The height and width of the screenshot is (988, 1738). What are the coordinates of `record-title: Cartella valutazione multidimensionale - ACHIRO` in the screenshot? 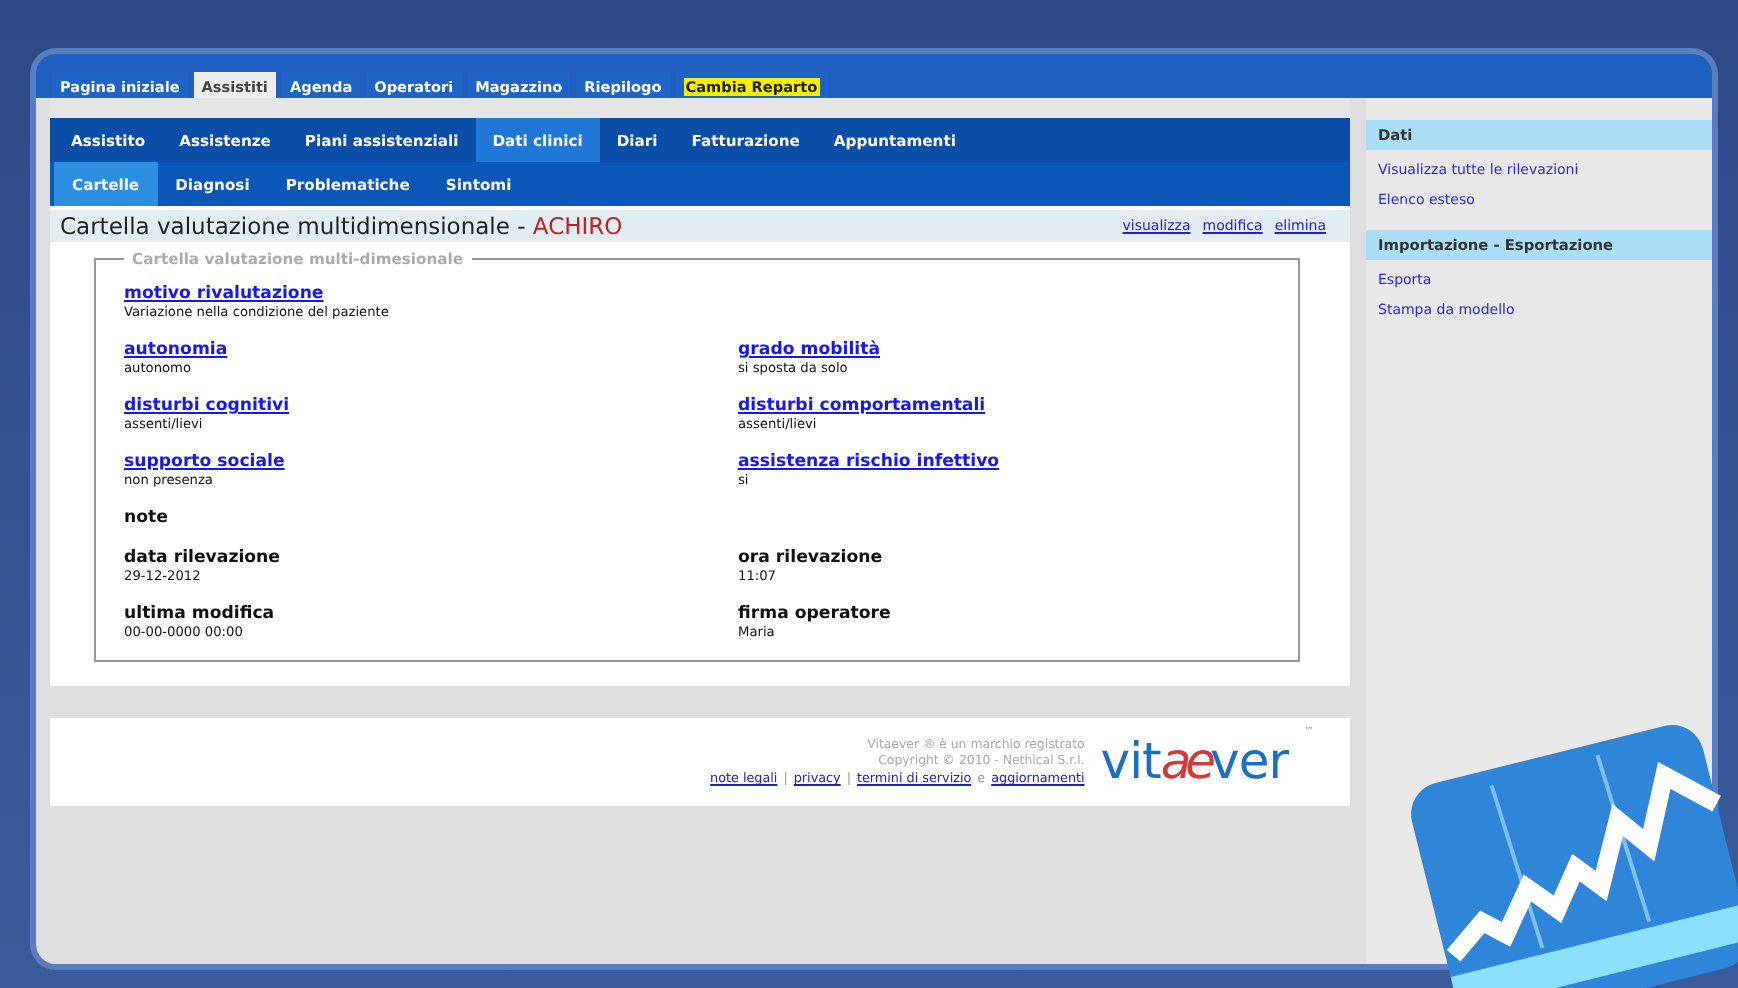 It's located at (342, 226).